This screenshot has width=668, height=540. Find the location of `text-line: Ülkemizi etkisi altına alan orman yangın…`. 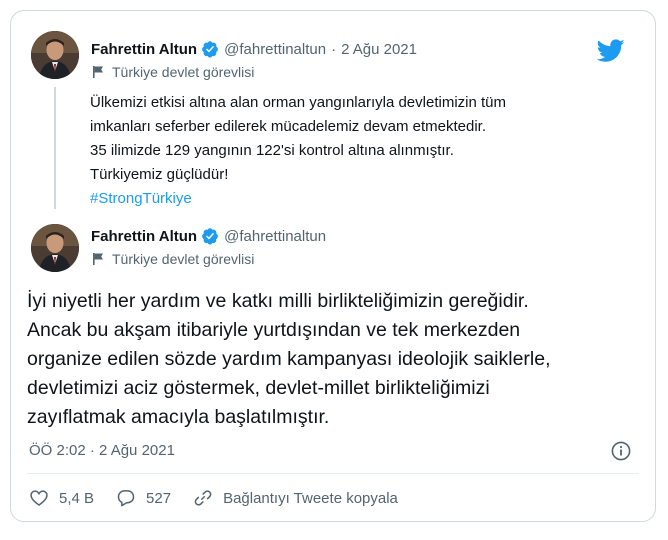

text-line: Ülkemizi etkisi altına alan orman yangın… is located at coordinates (298, 102).